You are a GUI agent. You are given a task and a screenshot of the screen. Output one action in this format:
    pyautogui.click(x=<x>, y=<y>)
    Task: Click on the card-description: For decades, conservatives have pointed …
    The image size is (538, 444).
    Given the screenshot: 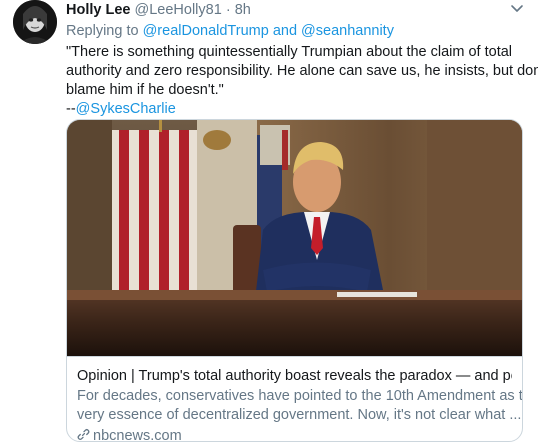 What is the action you would take?
    pyautogui.click(x=300, y=406)
    